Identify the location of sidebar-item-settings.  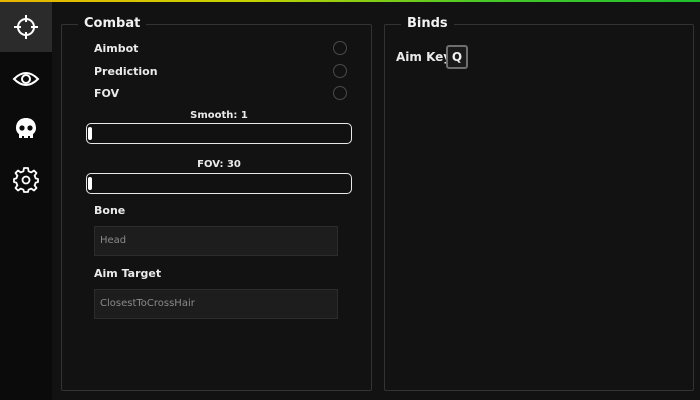
(26, 180).